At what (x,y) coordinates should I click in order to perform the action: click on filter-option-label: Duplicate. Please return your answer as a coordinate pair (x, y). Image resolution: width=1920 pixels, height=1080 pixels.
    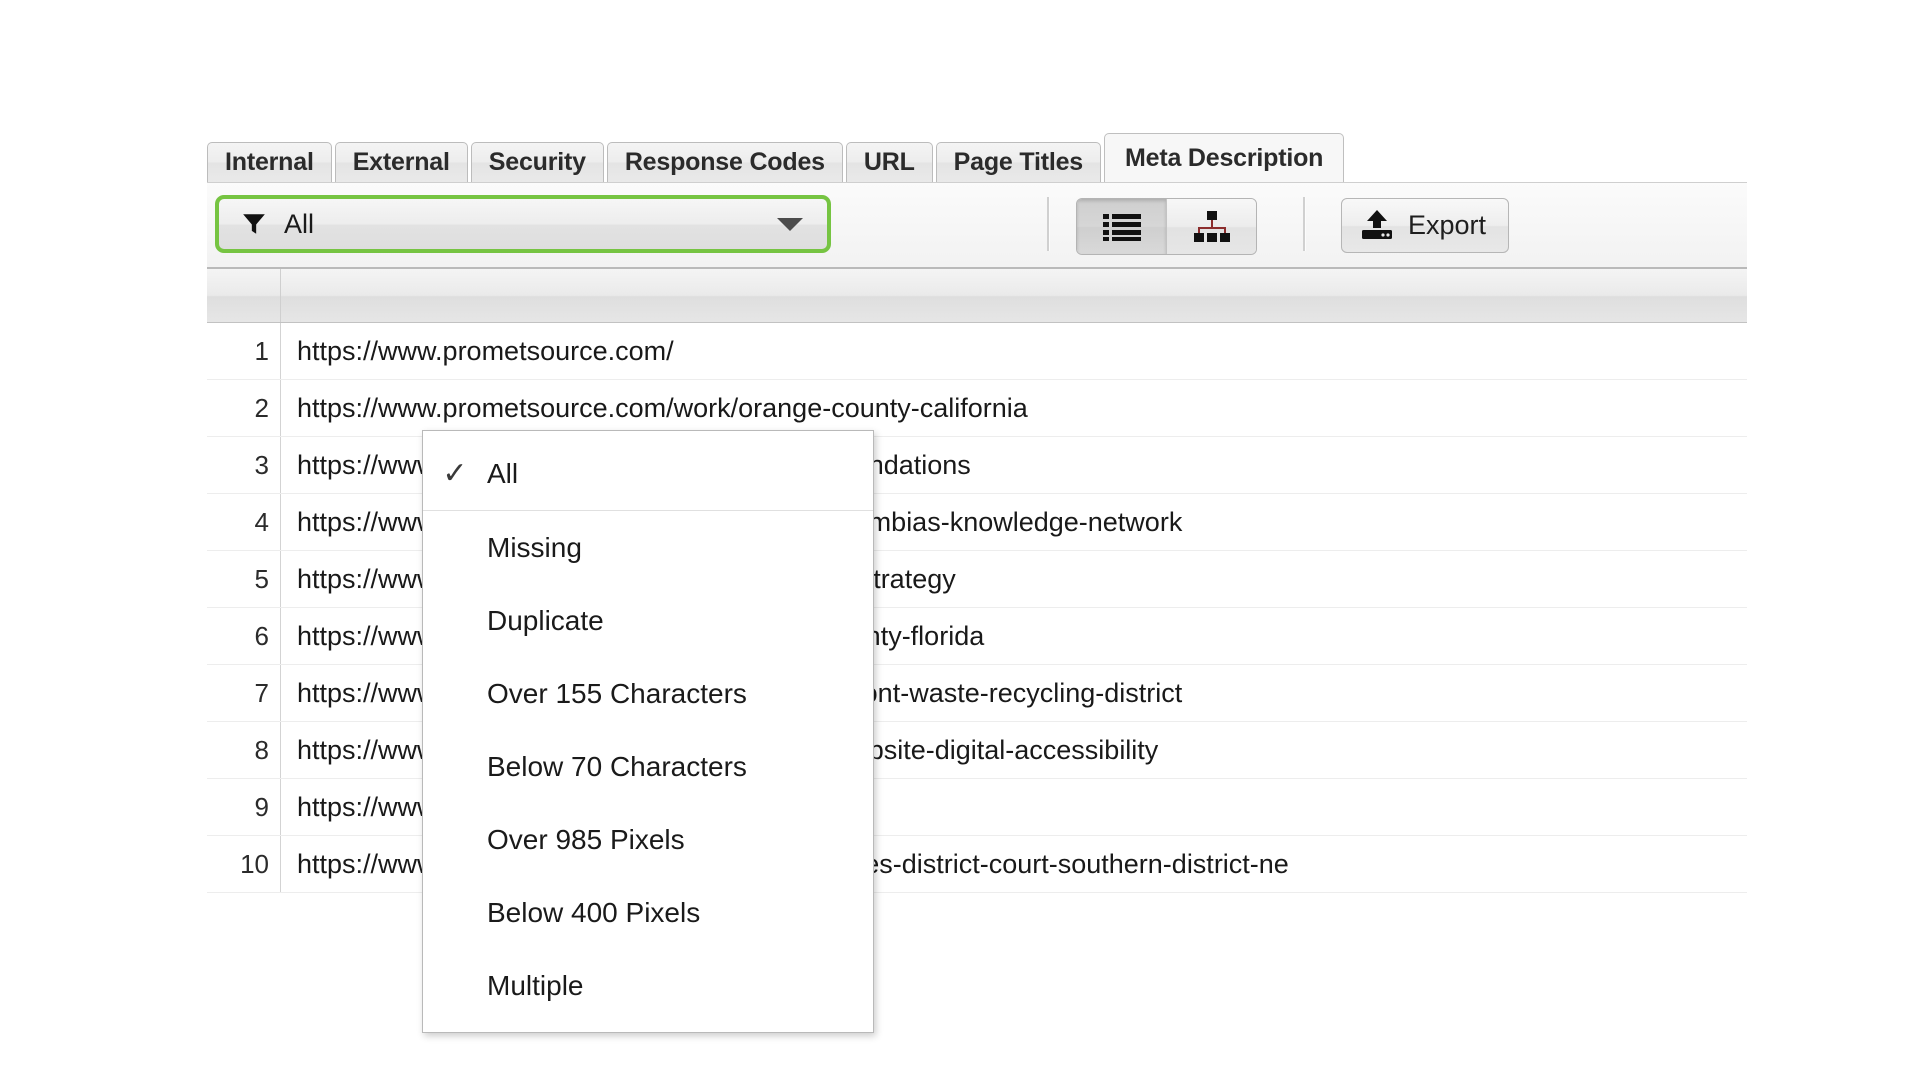
    Looking at the image, I should click on (545, 620).